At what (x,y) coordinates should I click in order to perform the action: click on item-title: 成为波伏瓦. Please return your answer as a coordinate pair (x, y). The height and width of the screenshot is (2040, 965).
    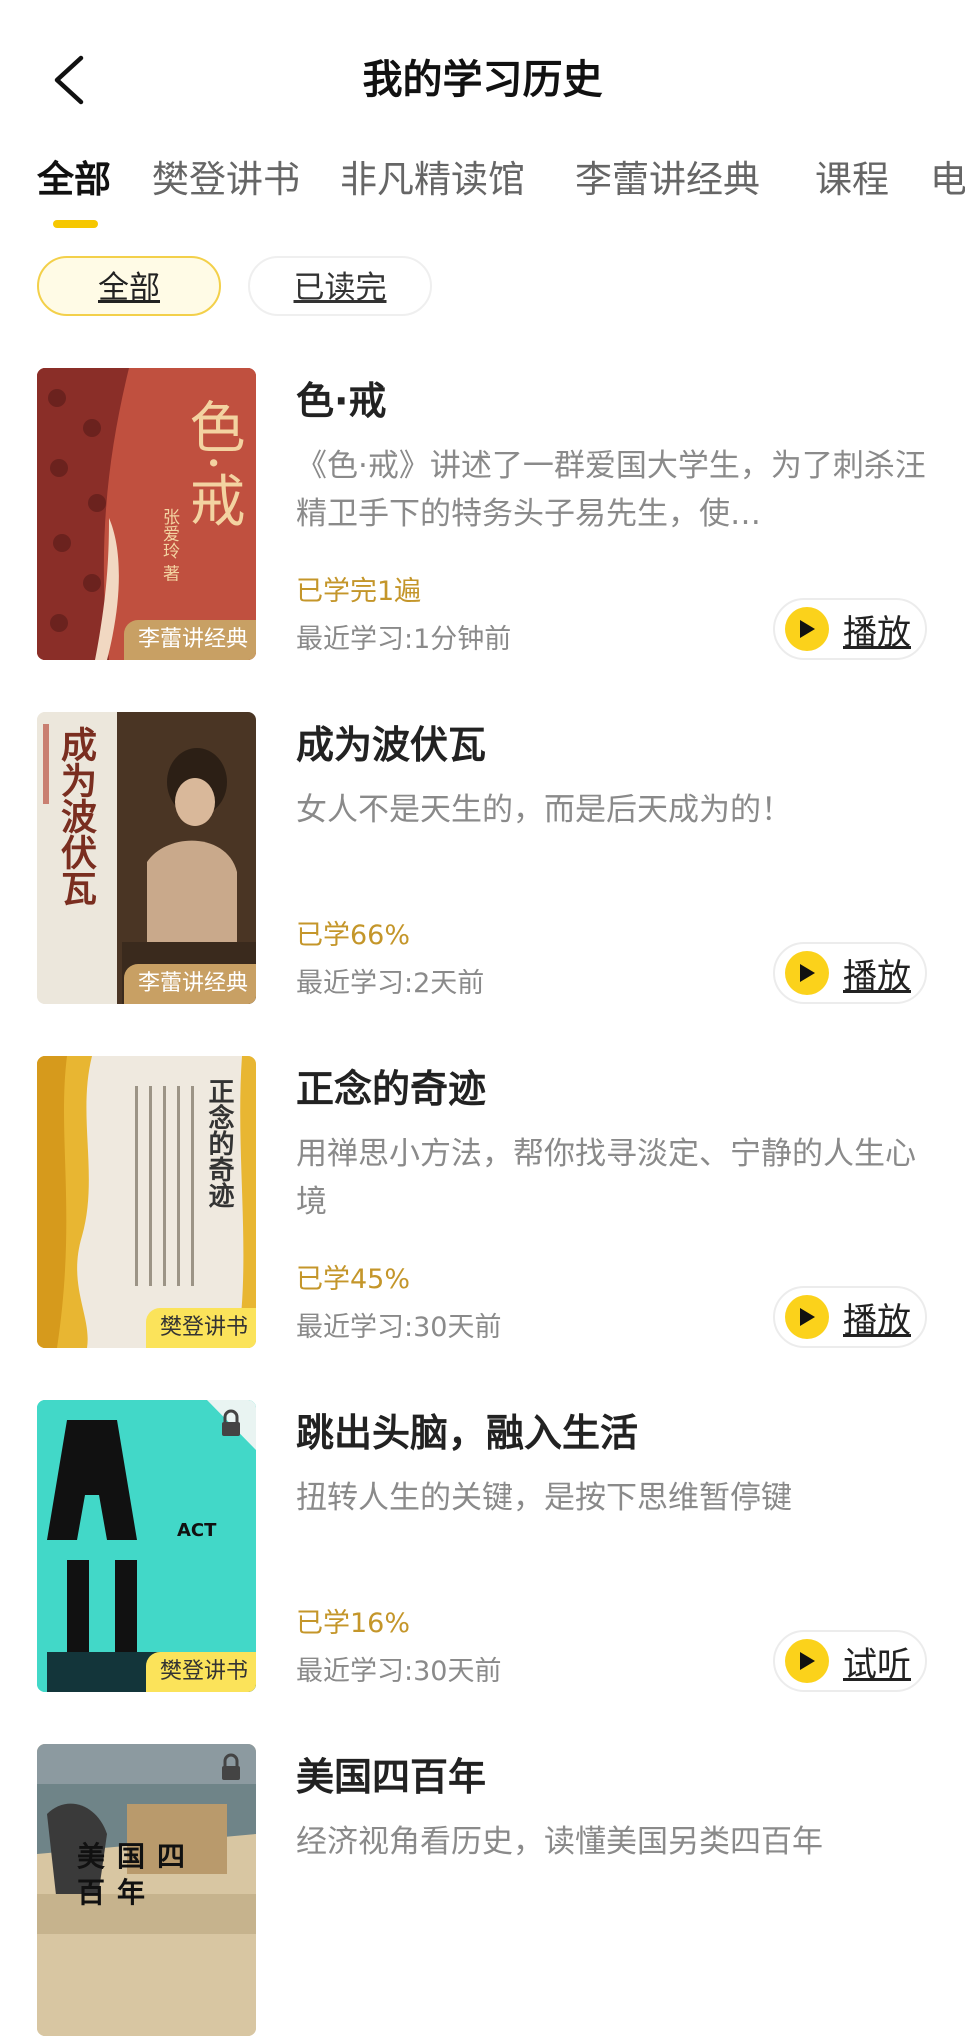
    Looking at the image, I should click on (391, 745).